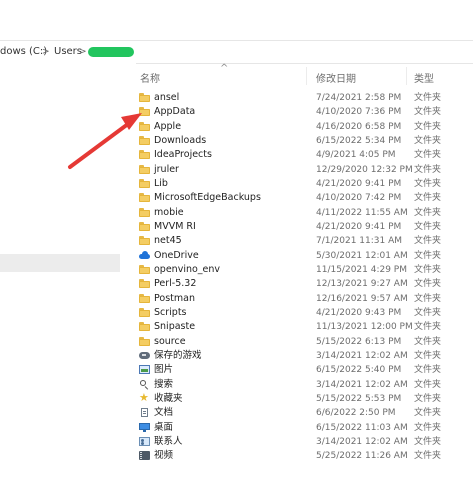  Describe the element at coordinates (304, 256) in the screenshot. I see `file-row: OneDrive 5/30/2021 12:01 AM 文件夹` at that location.